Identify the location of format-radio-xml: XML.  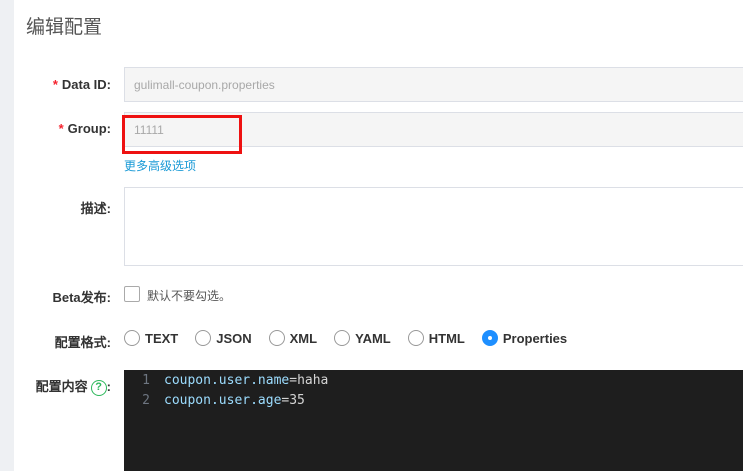
(293, 338).